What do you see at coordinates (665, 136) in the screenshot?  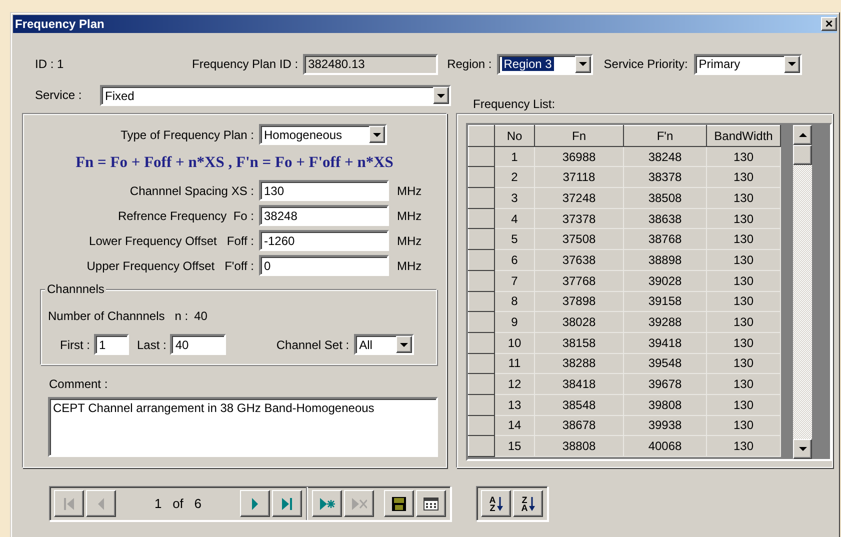 I see `column-header: F'n` at bounding box center [665, 136].